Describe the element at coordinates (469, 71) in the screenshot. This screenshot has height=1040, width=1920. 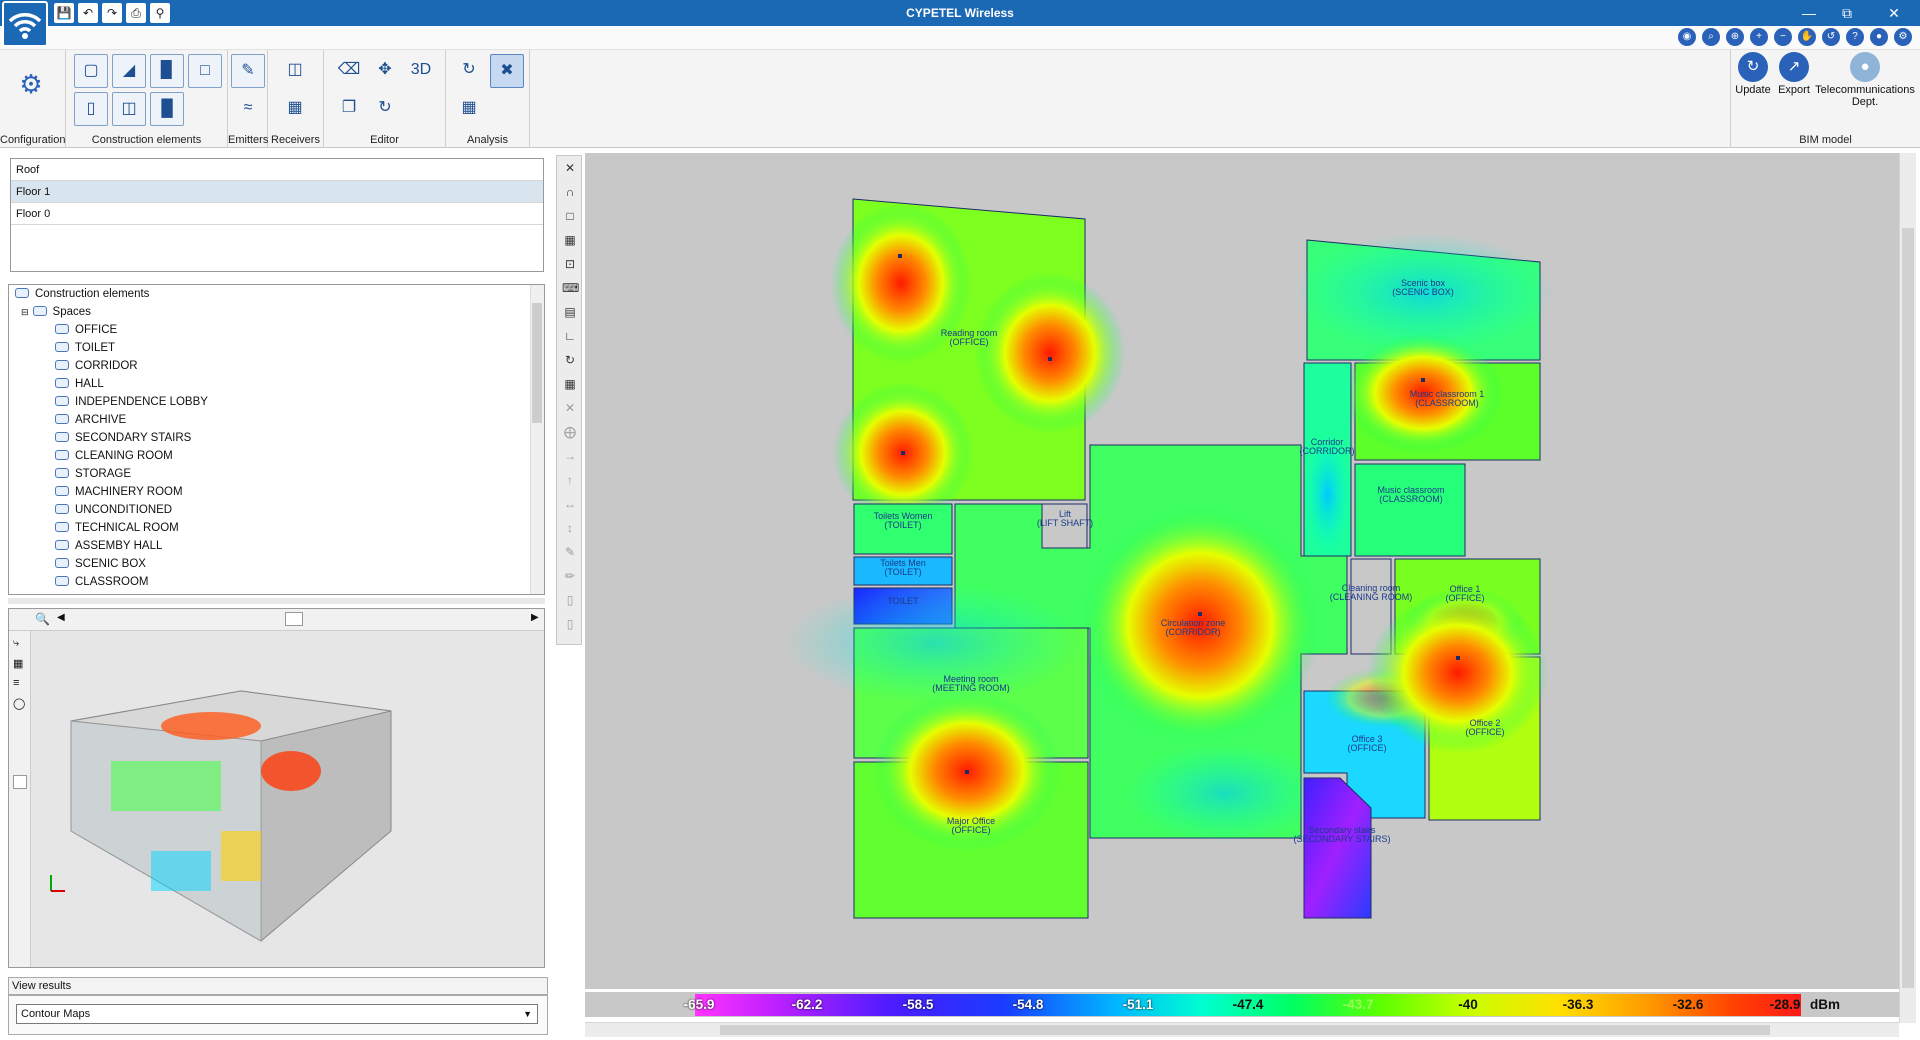
I see `calculate-icon: ↻` at that location.